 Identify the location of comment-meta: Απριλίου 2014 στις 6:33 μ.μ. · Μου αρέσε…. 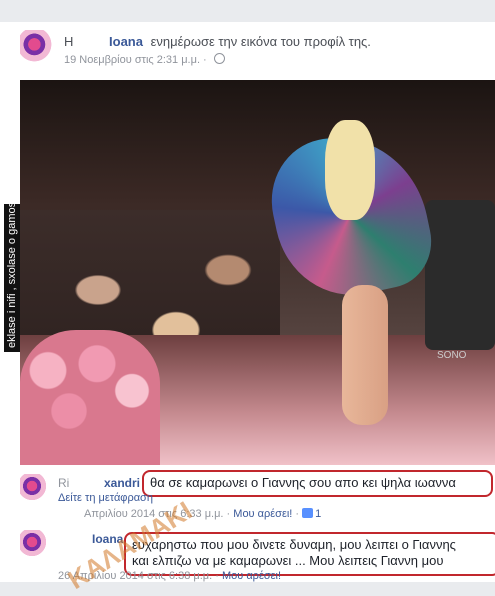
(203, 514).